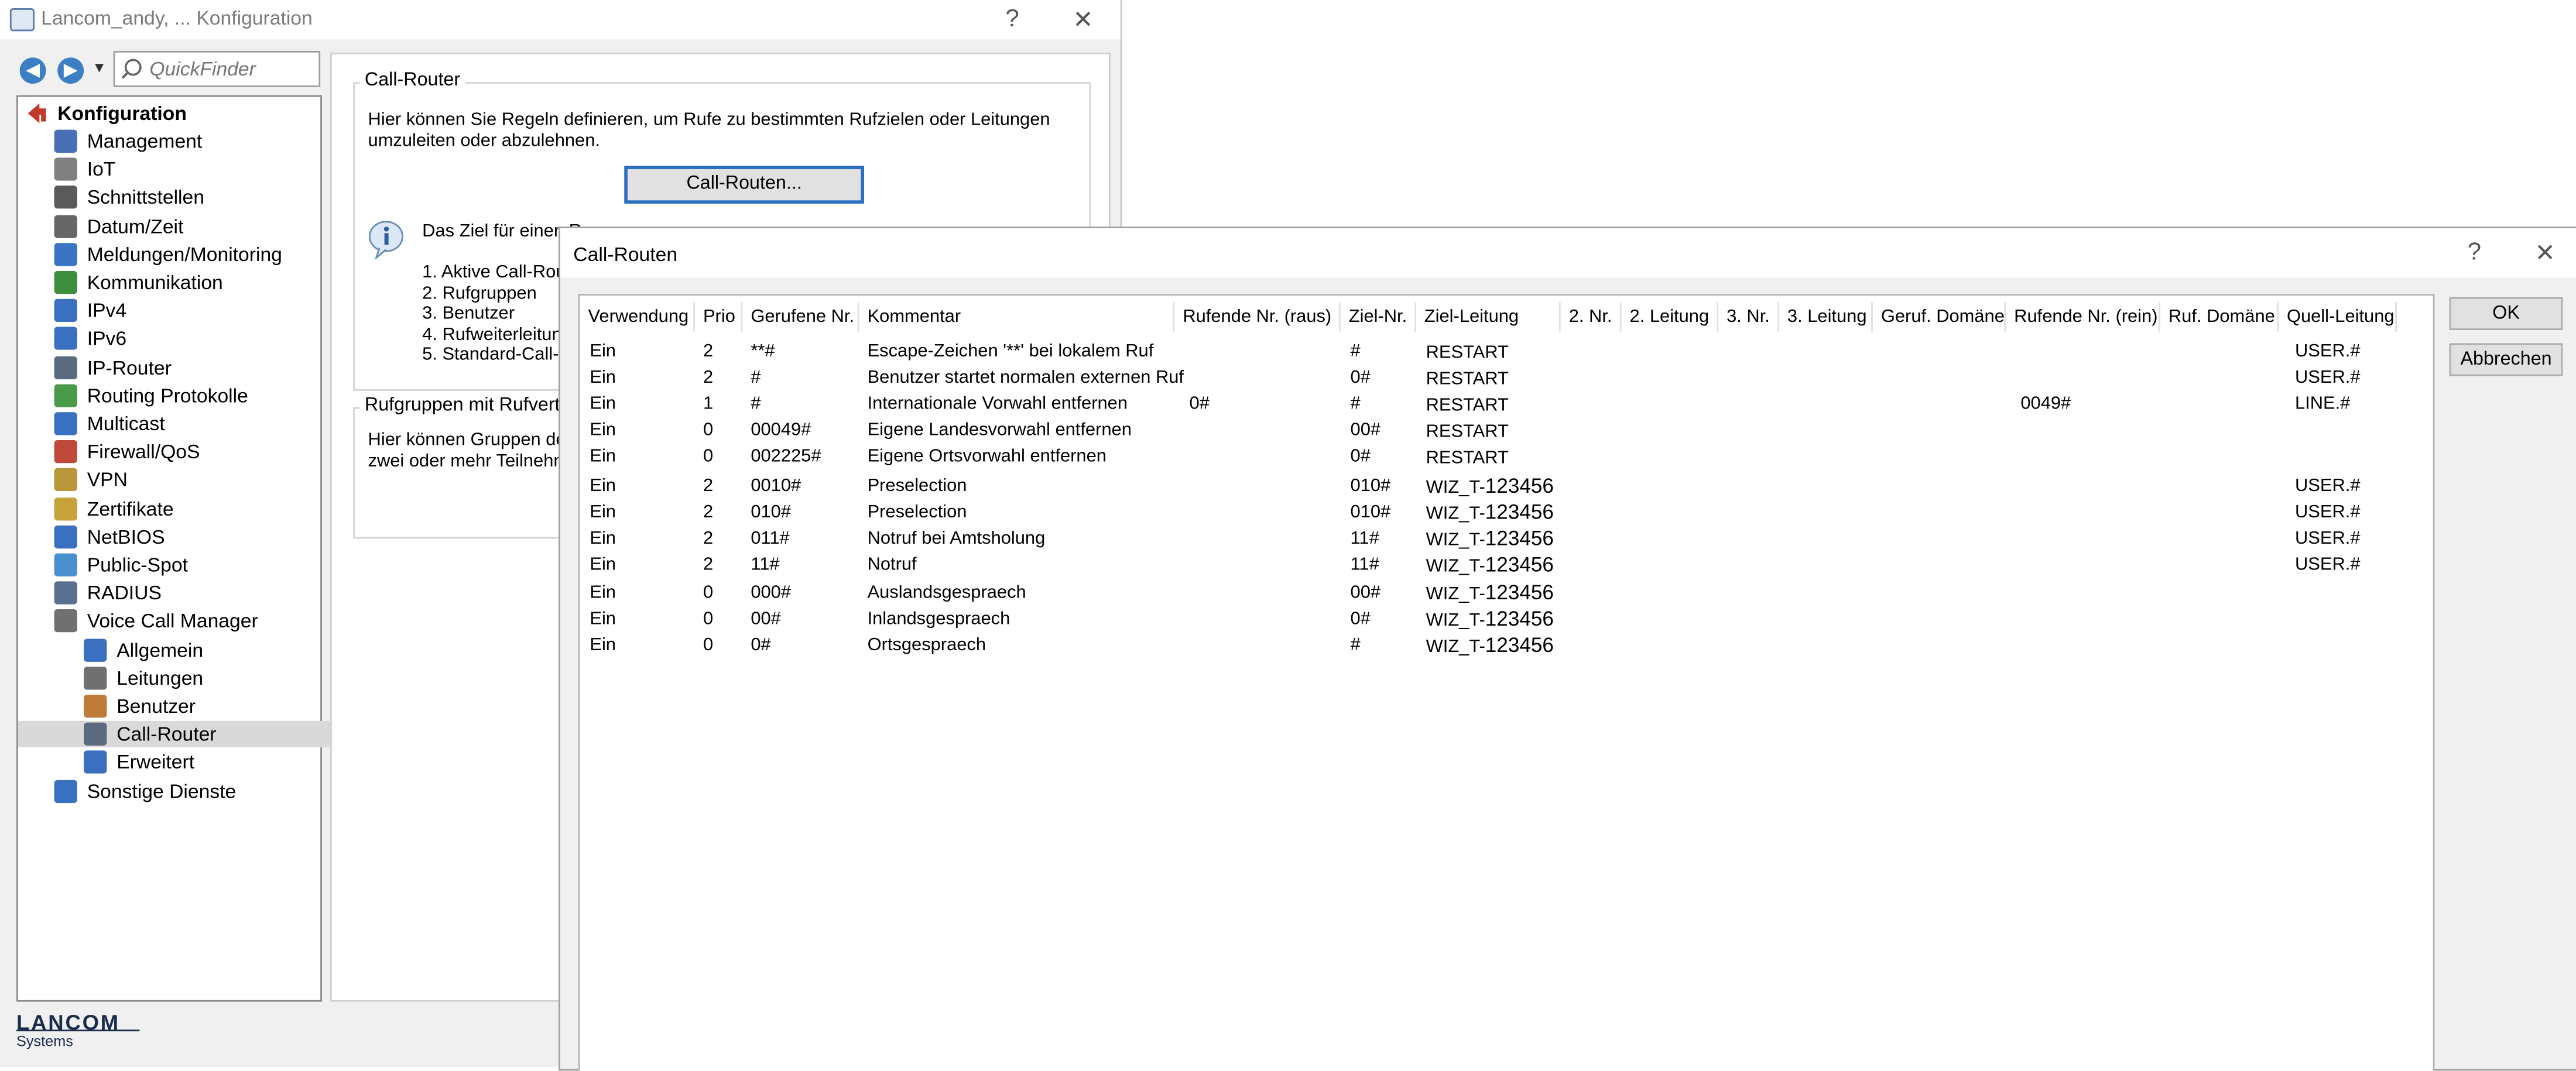 The height and width of the screenshot is (1071, 2576). Describe the element at coordinates (987, 457) in the screenshot. I see `cell-kommentar: Eigene Ortsvorwahl entfernen` at that location.